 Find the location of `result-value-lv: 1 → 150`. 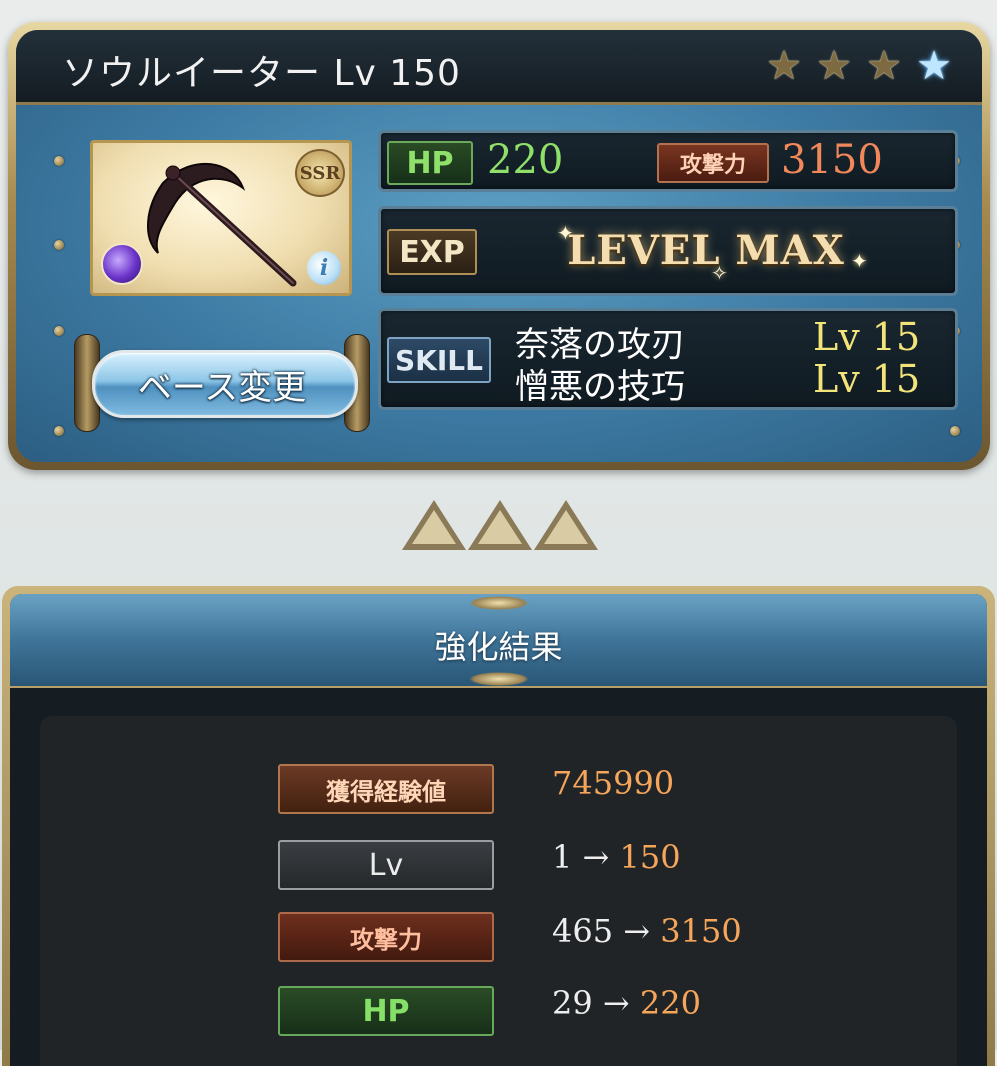

result-value-lv: 1 → 150 is located at coordinates (616, 857).